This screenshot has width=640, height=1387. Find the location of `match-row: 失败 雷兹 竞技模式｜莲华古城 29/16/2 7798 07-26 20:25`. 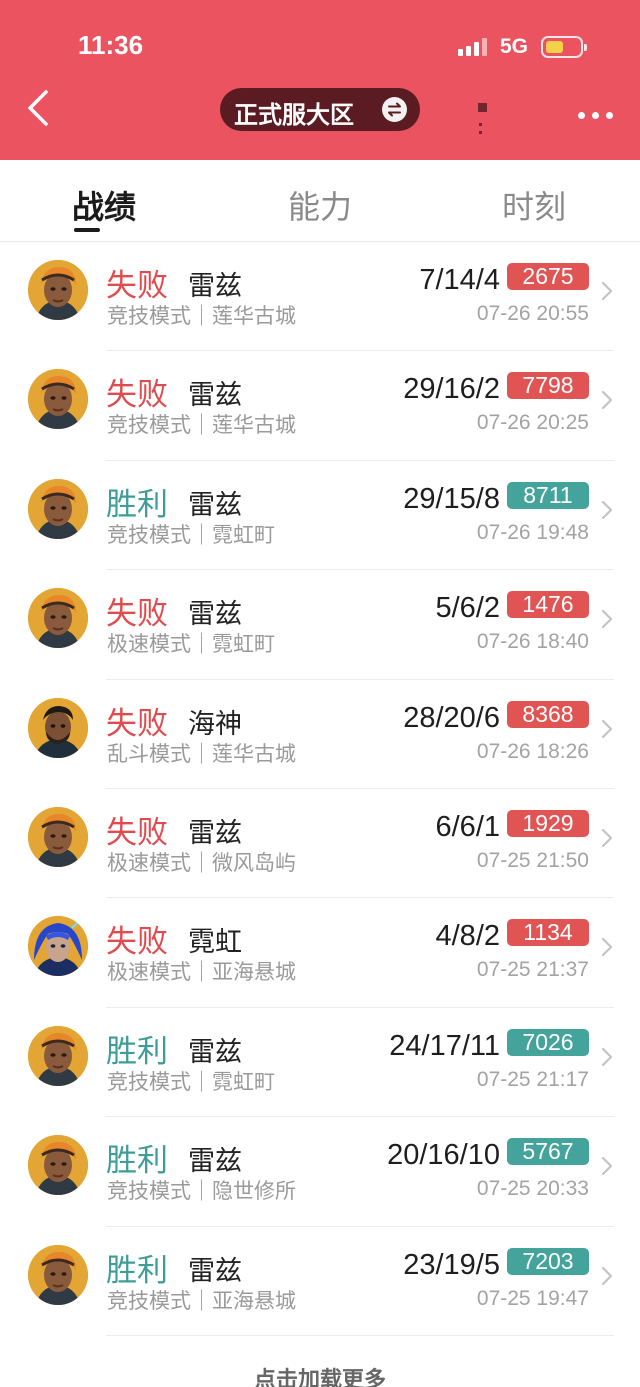

match-row: 失败 雷兹 竞技模式｜莲华古城 29/16/2 7798 07-26 20:25 is located at coordinates (320, 406).